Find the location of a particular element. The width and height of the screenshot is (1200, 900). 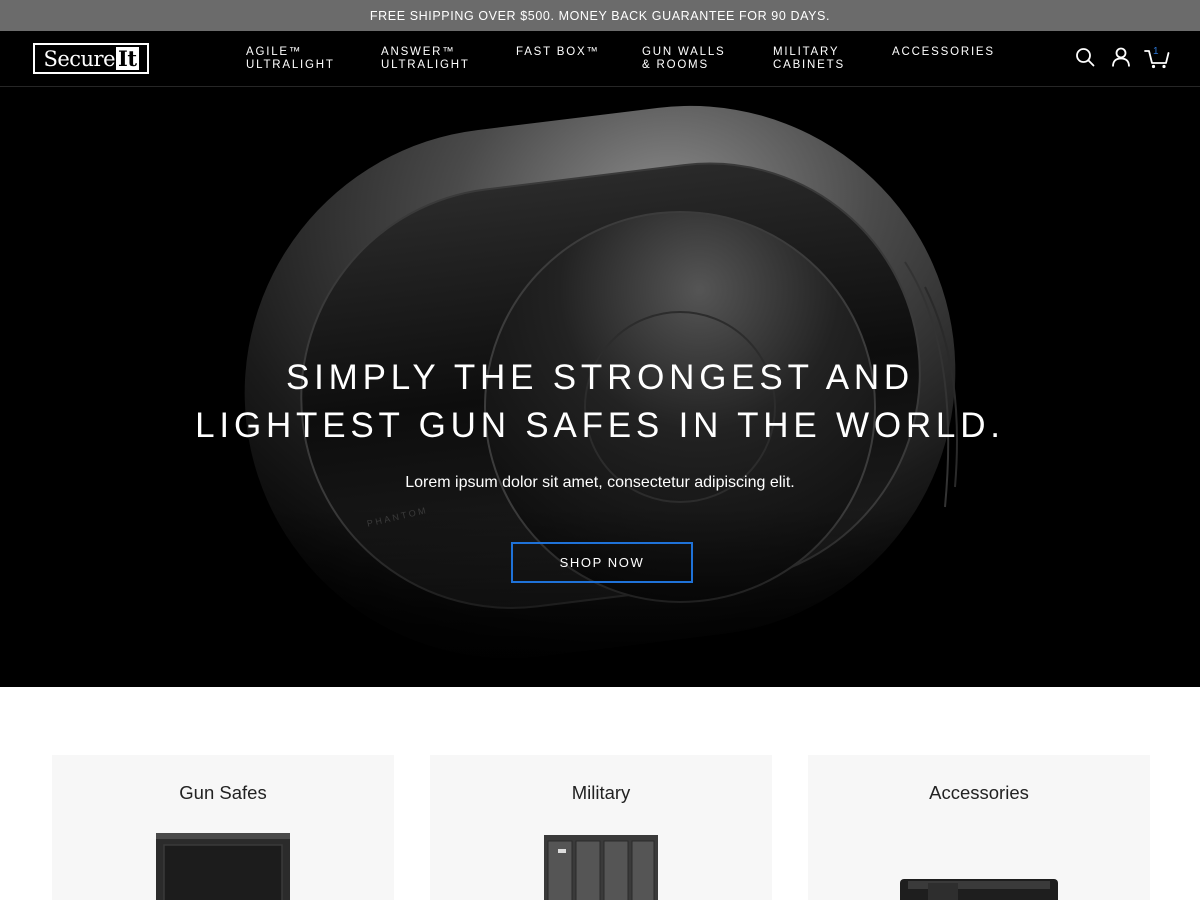

nav-label-line1: GUN WALLS is located at coordinates (684, 52).